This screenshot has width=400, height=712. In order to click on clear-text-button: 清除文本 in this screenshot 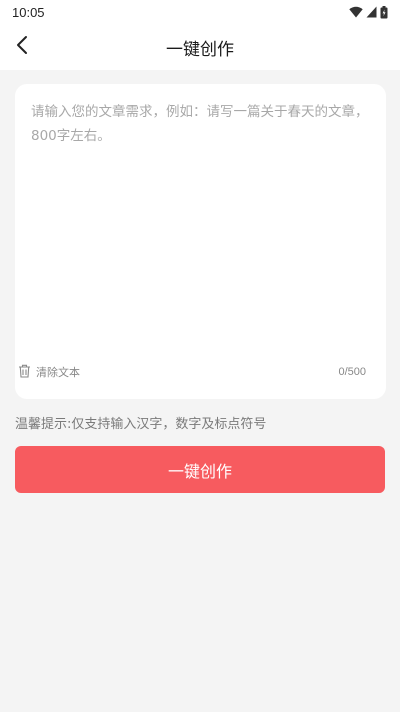, I will do `click(49, 372)`.